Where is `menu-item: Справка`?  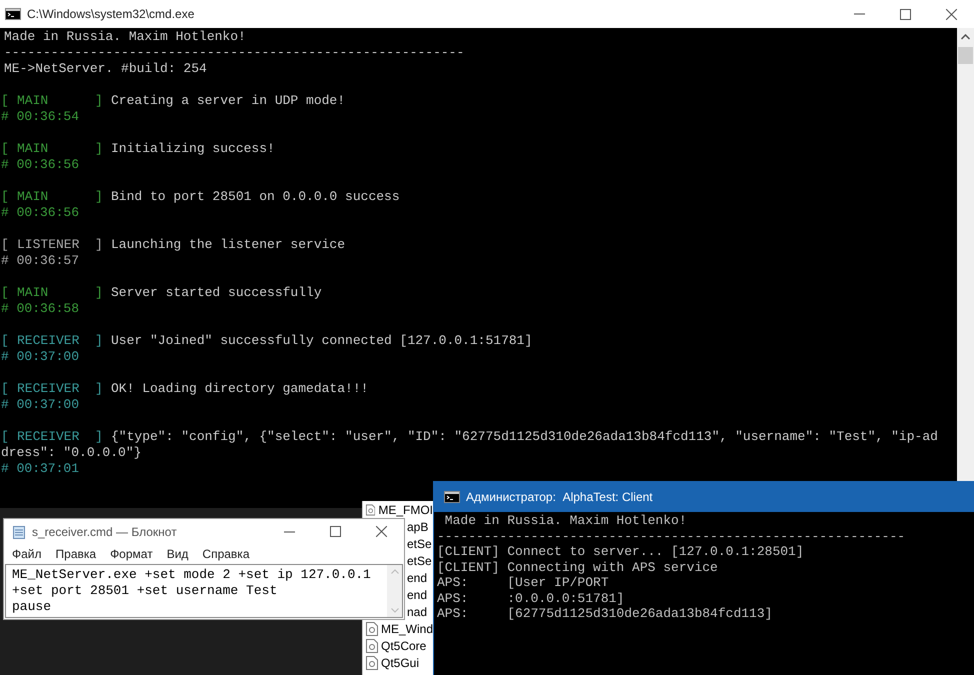 menu-item: Справка is located at coordinates (226, 554).